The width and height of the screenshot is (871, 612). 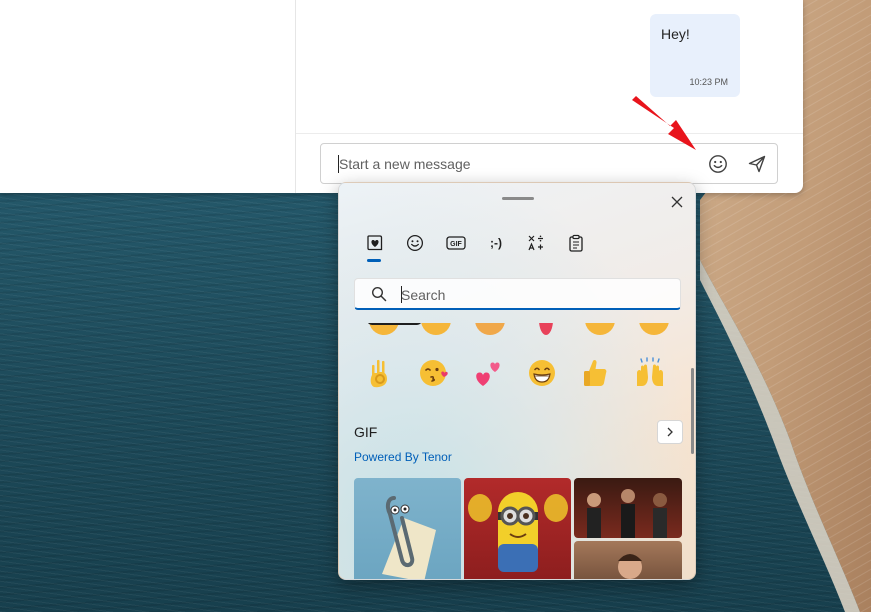 I want to click on gif-see-more-button, so click(x=670, y=432).